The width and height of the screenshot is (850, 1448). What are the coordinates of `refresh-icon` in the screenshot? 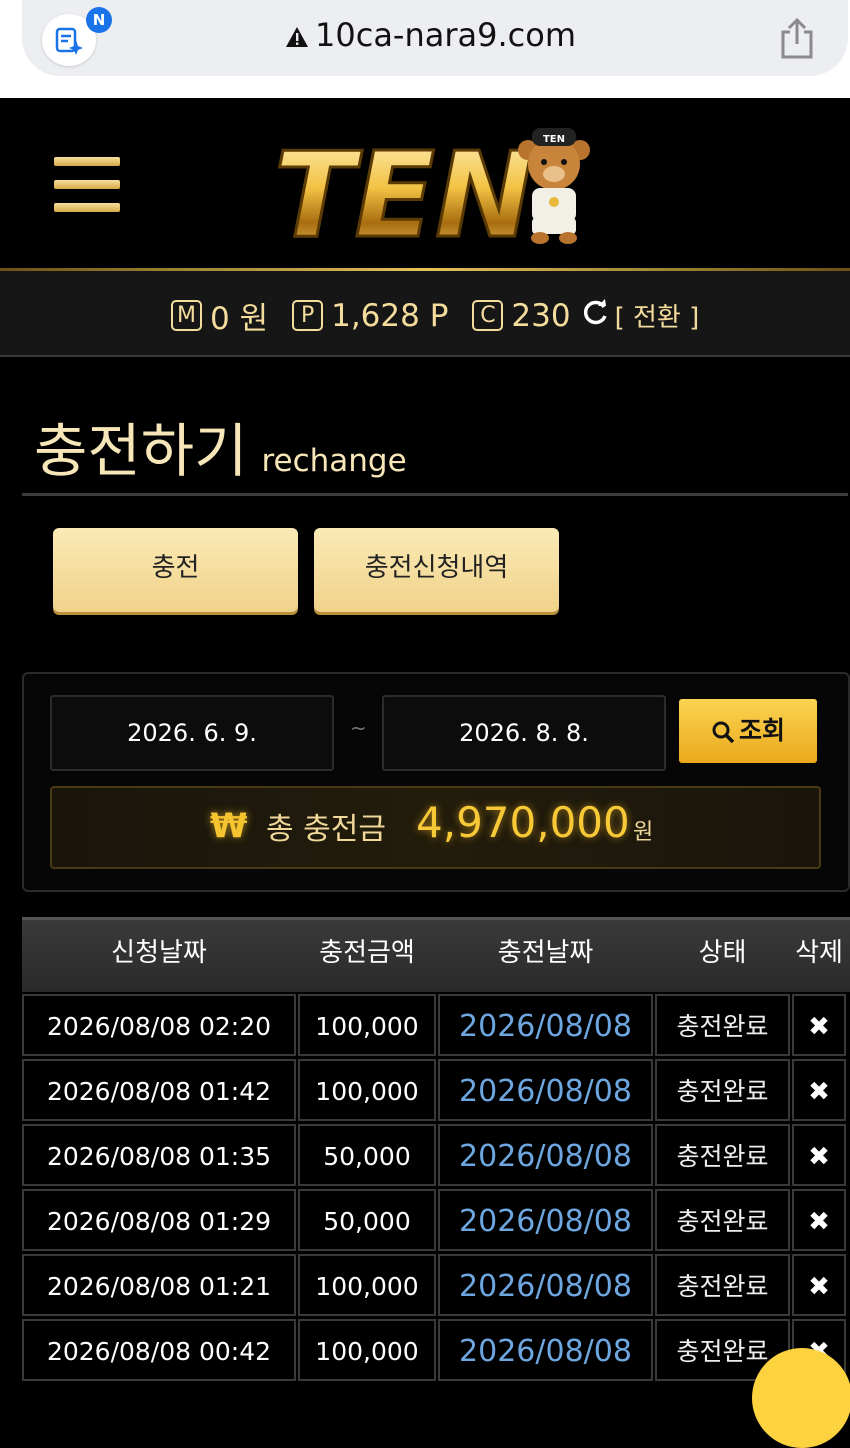 It's located at (595, 316).